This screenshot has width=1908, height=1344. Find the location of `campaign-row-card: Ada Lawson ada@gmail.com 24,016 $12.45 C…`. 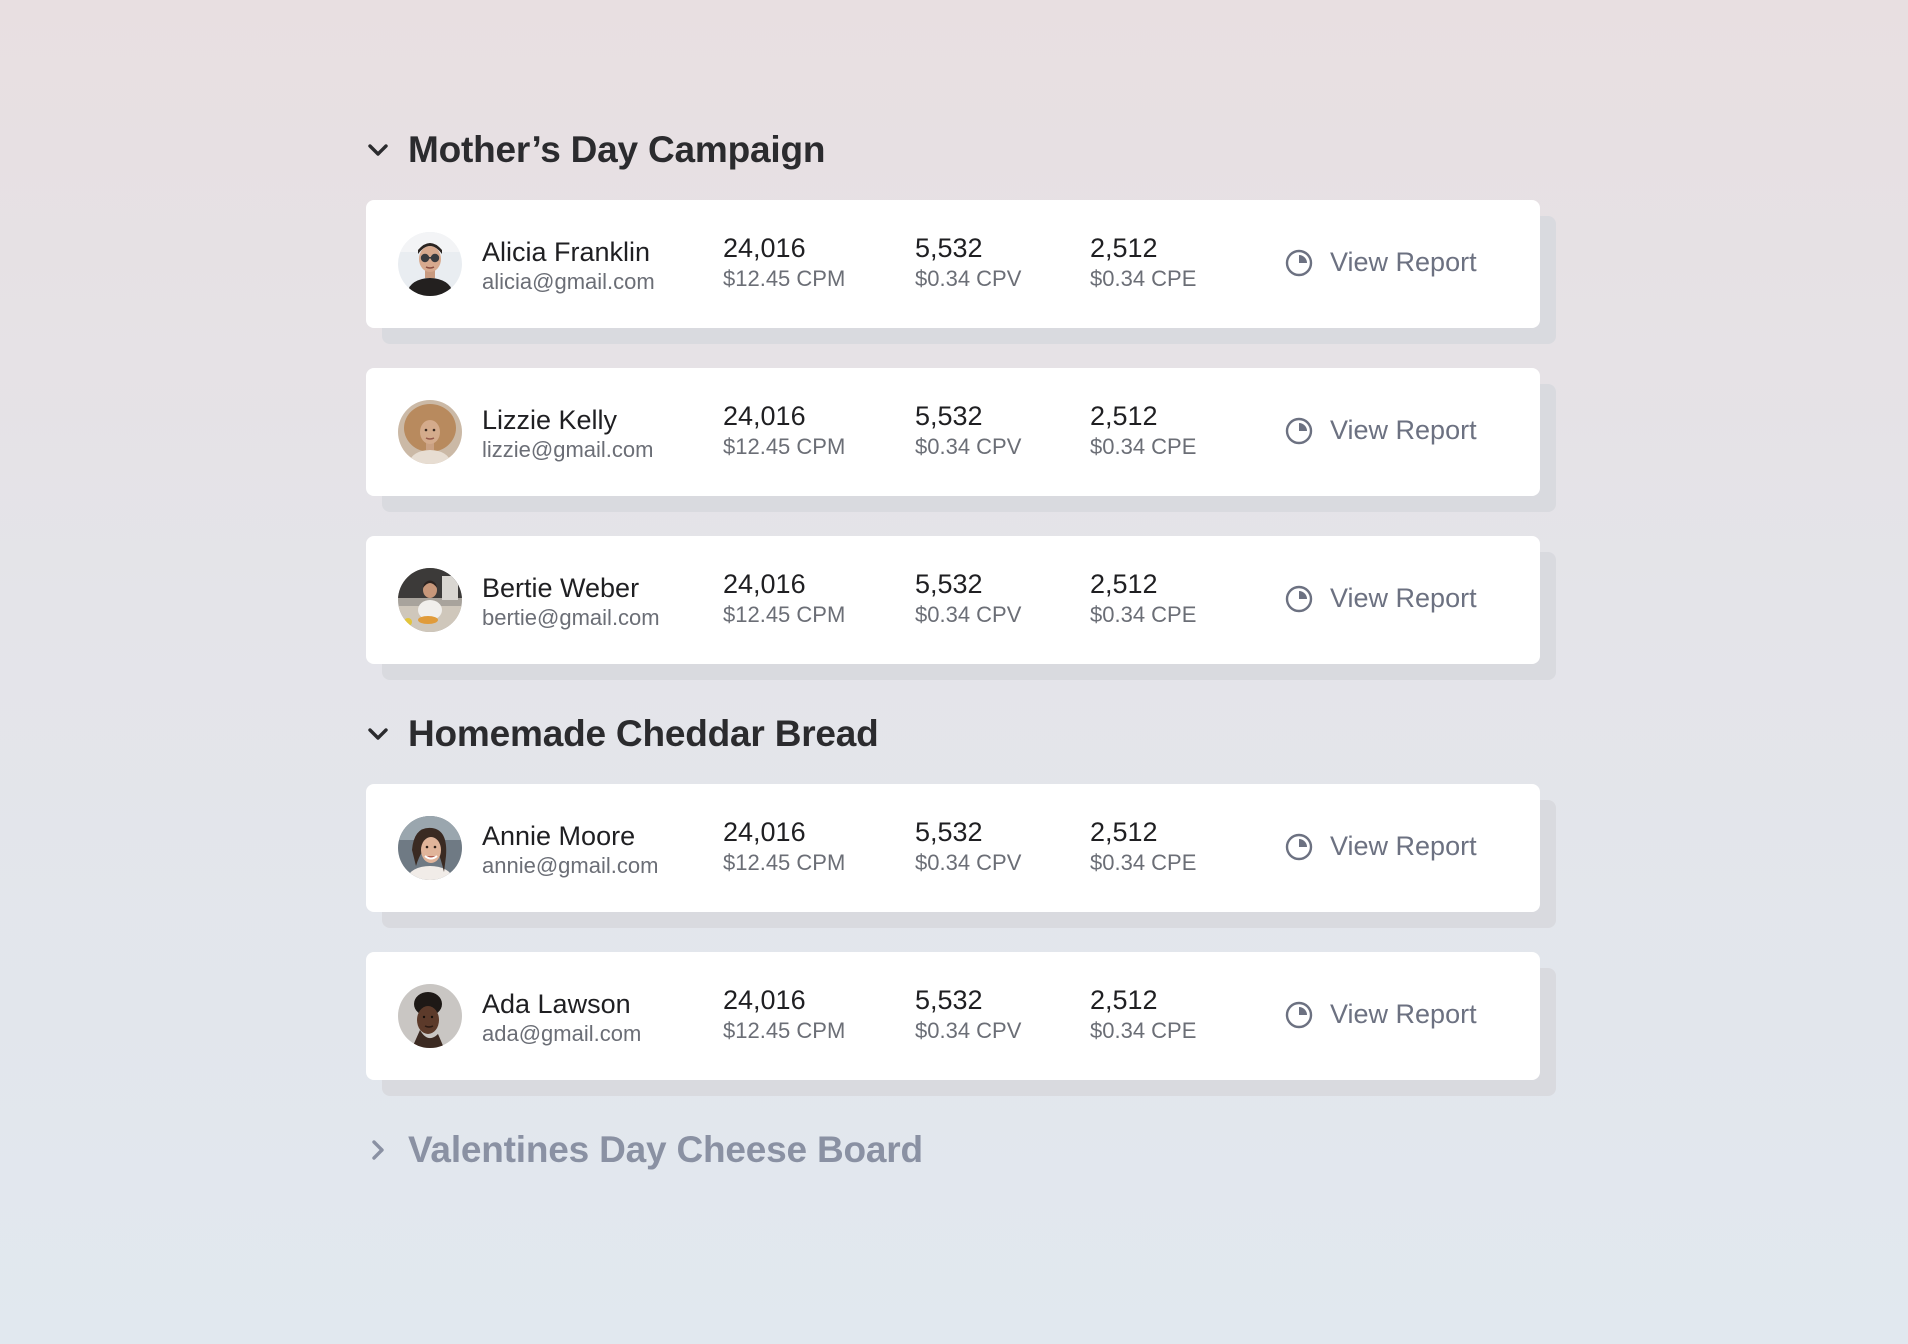

campaign-row-card: Ada Lawson ada@gmail.com 24,016 $12.45 C… is located at coordinates (953, 1016).